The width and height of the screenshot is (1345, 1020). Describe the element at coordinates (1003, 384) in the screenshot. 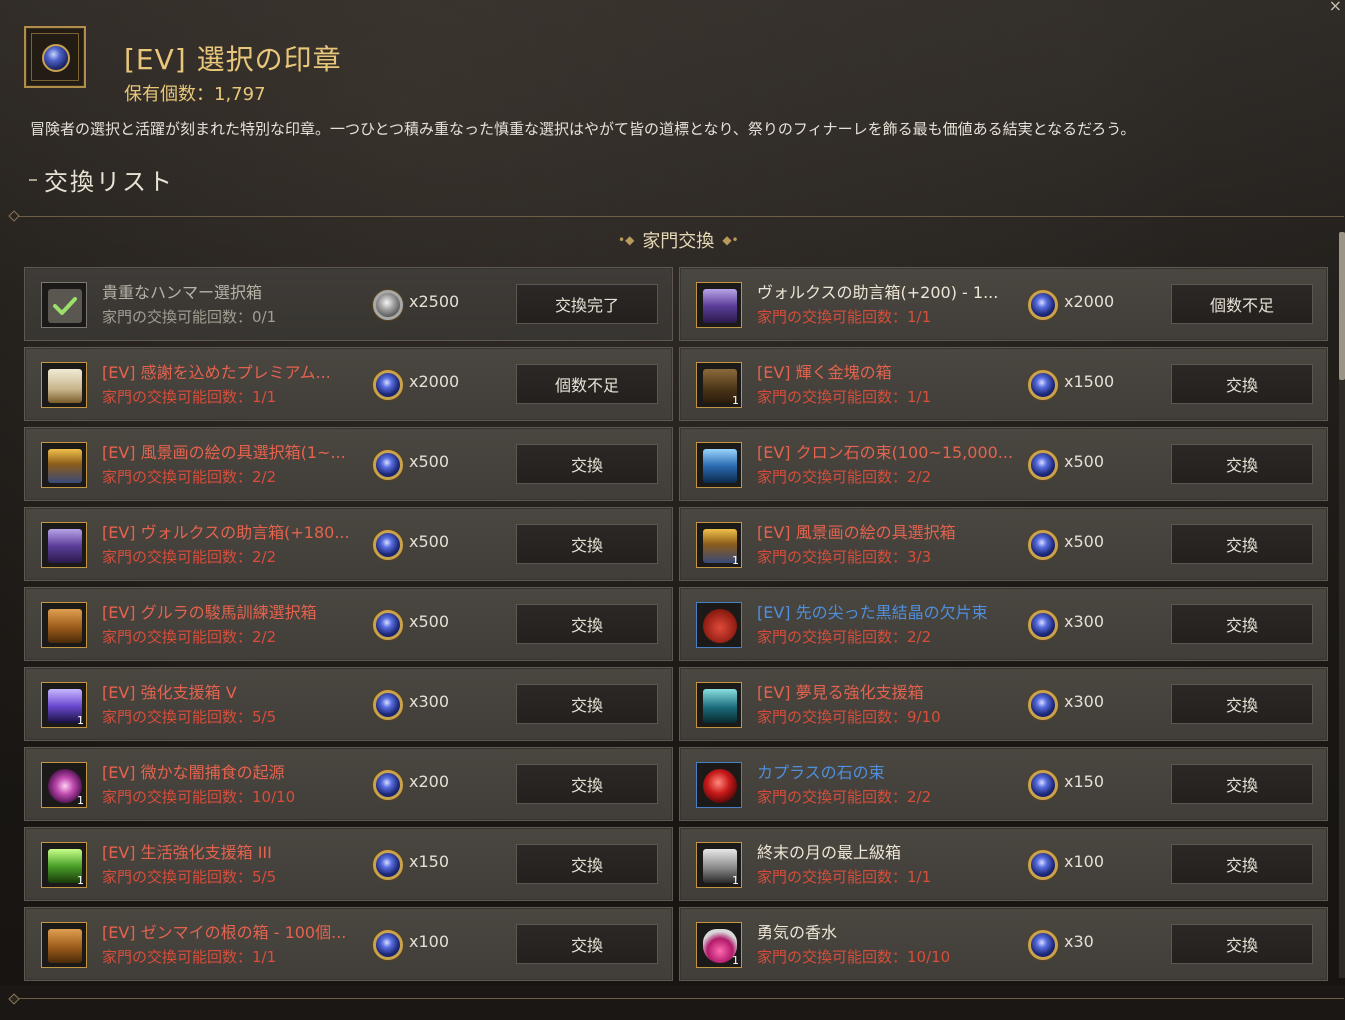

I see `exchange-row: 1 [EV] 輝く金塊の箱 家門の交換可能回数：1/1 x1500 交換` at that location.